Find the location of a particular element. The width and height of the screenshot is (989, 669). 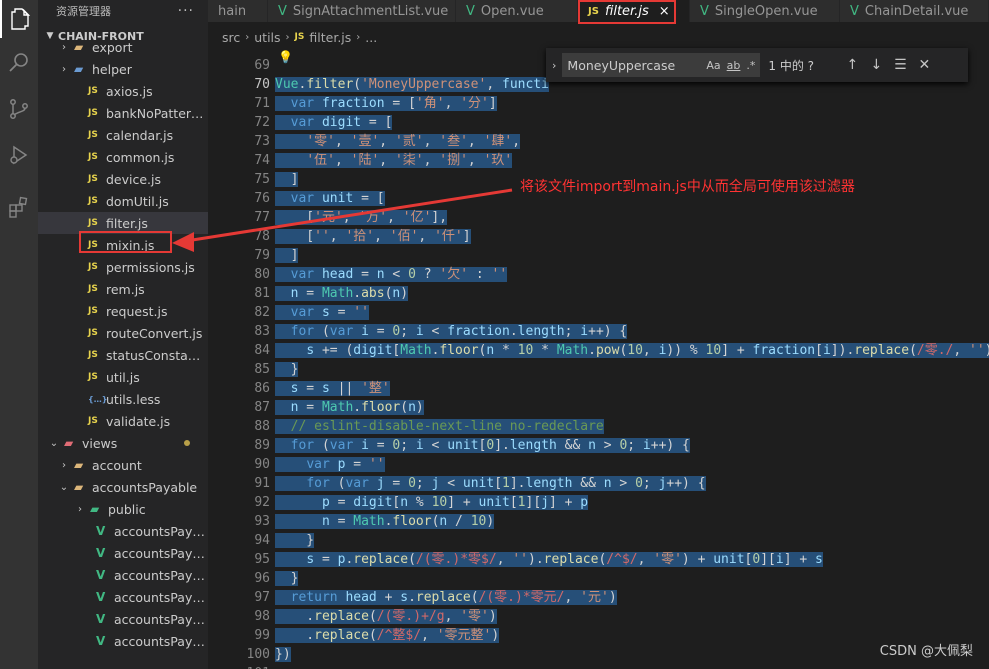

code-line: n = Math.abs(n) is located at coordinates (342, 293).